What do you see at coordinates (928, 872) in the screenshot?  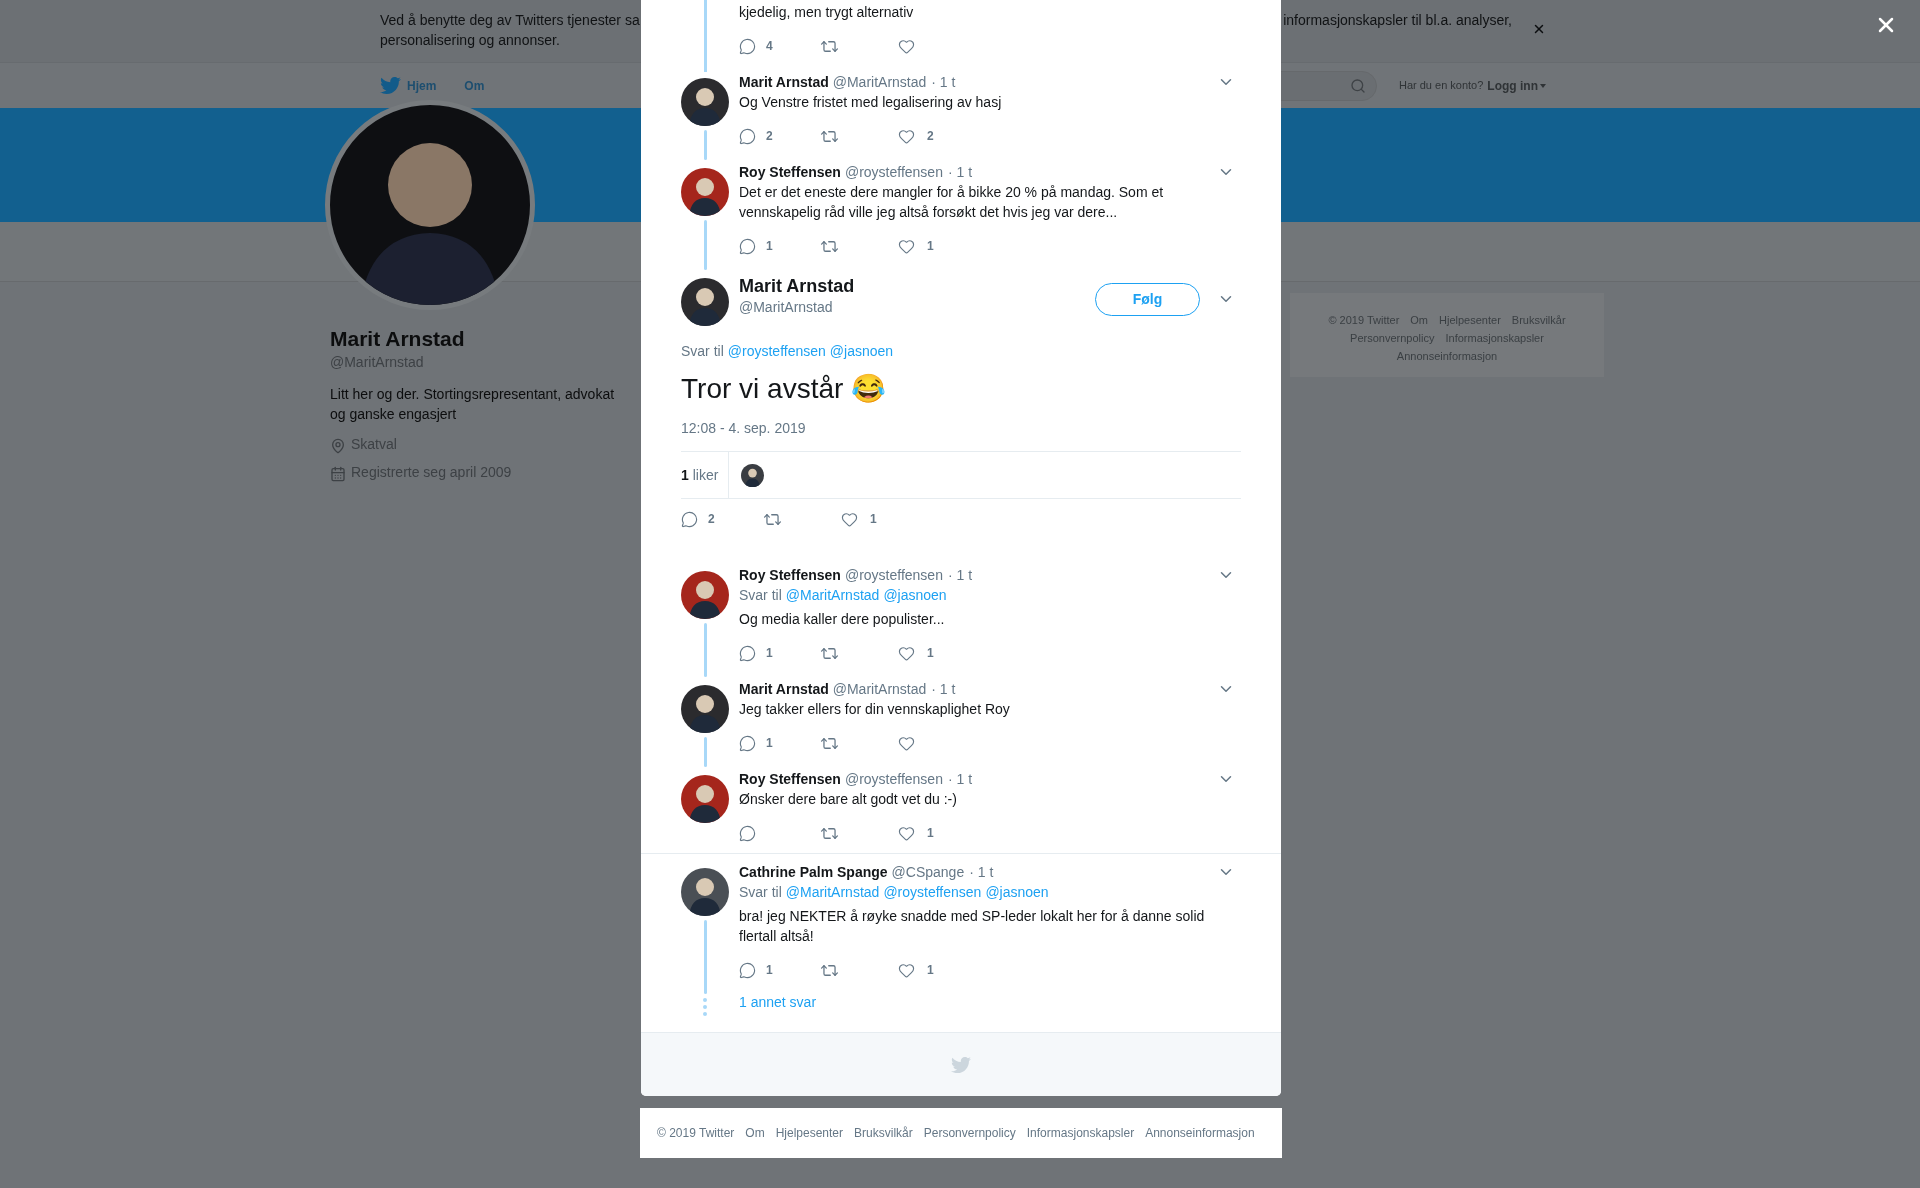 I see `author-handle: @CSpange` at bounding box center [928, 872].